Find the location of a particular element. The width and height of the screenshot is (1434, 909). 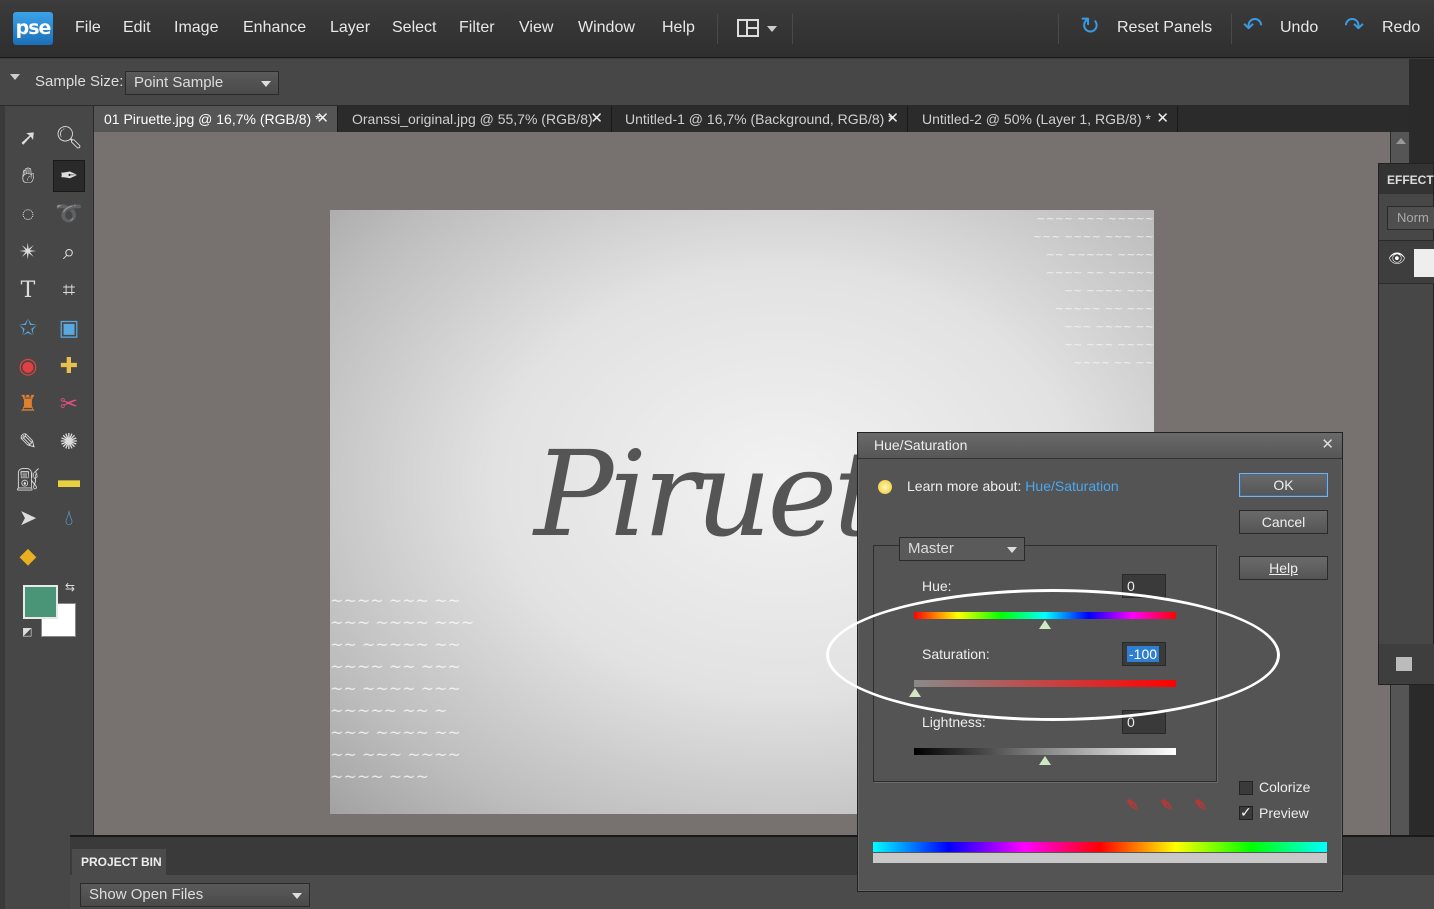

saturation-slider-track is located at coordinates (1045, 683).